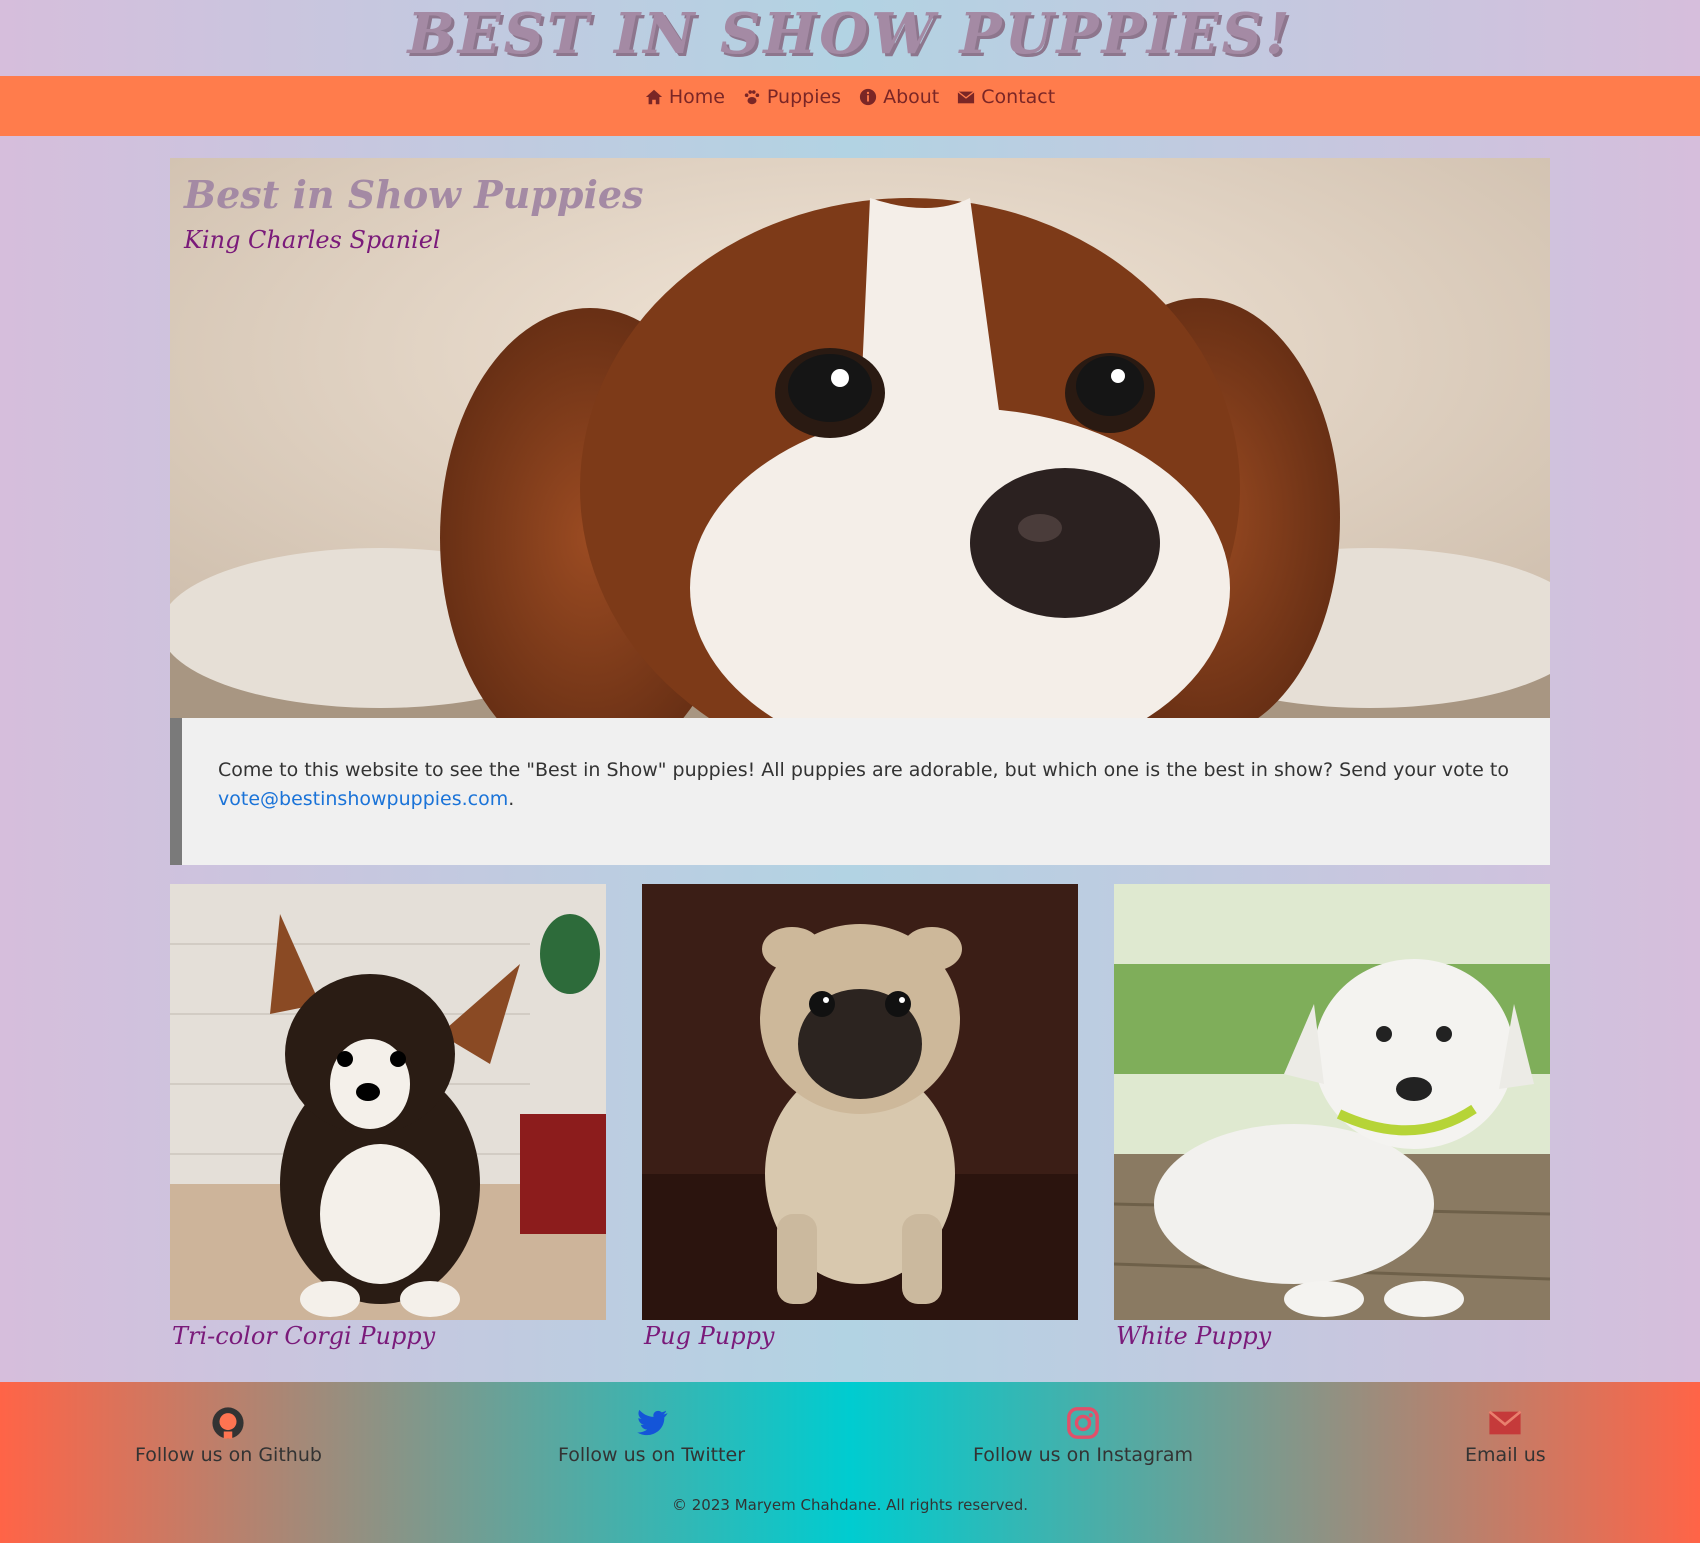 This screenshot has width=1700, height=1543. Describe the element at coordinates (1505, 1455) in the screenshot. I see `footer-email-label: Email us` at that location.